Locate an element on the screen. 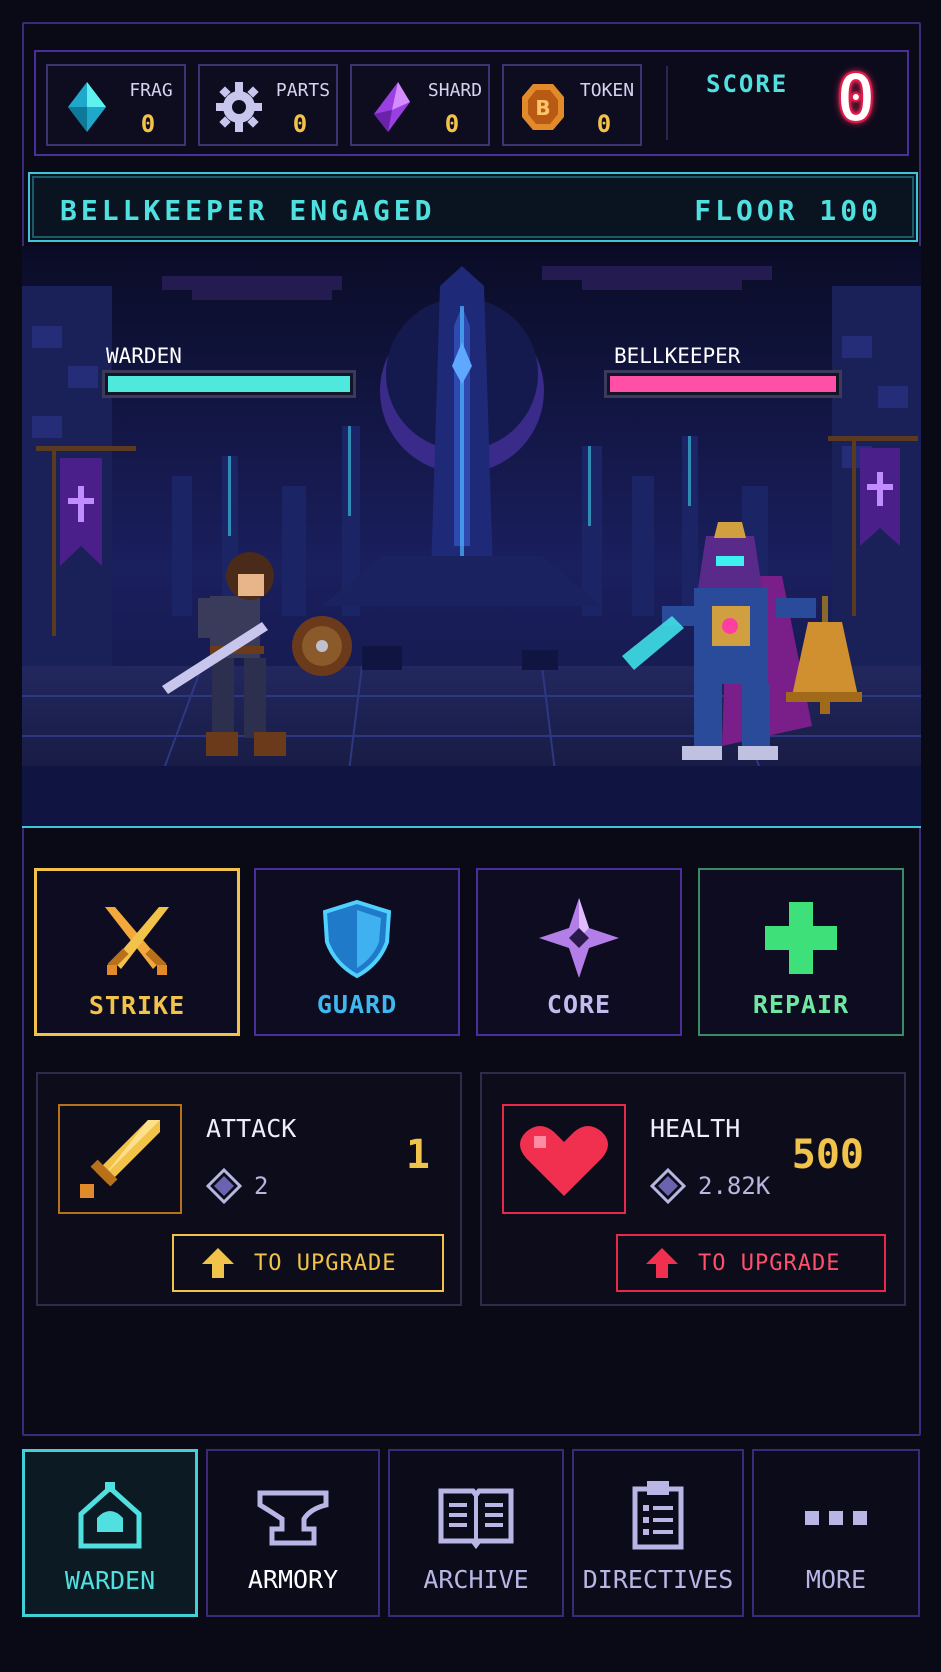 This screenshot has height=1672, width=941. attack-icon-box is located at coordinates (120, 1159).